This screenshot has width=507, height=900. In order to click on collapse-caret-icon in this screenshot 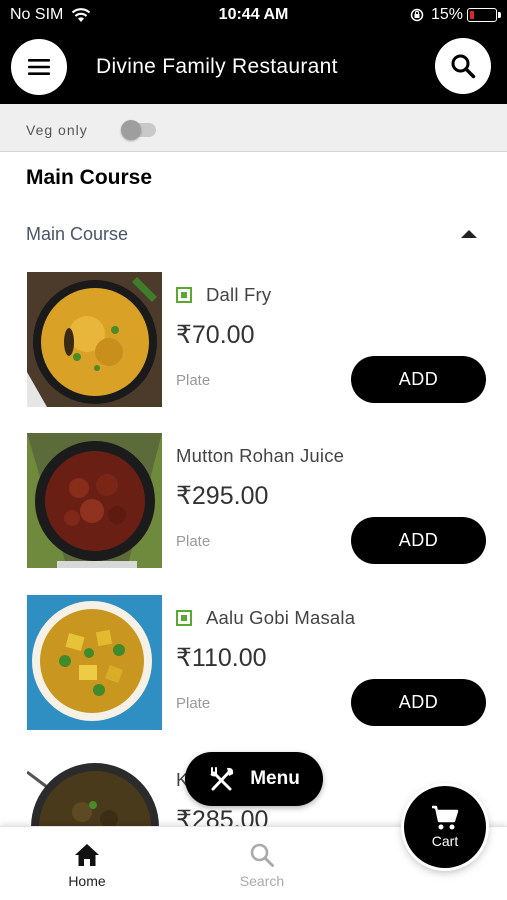, I will do `click(469, 234)`.